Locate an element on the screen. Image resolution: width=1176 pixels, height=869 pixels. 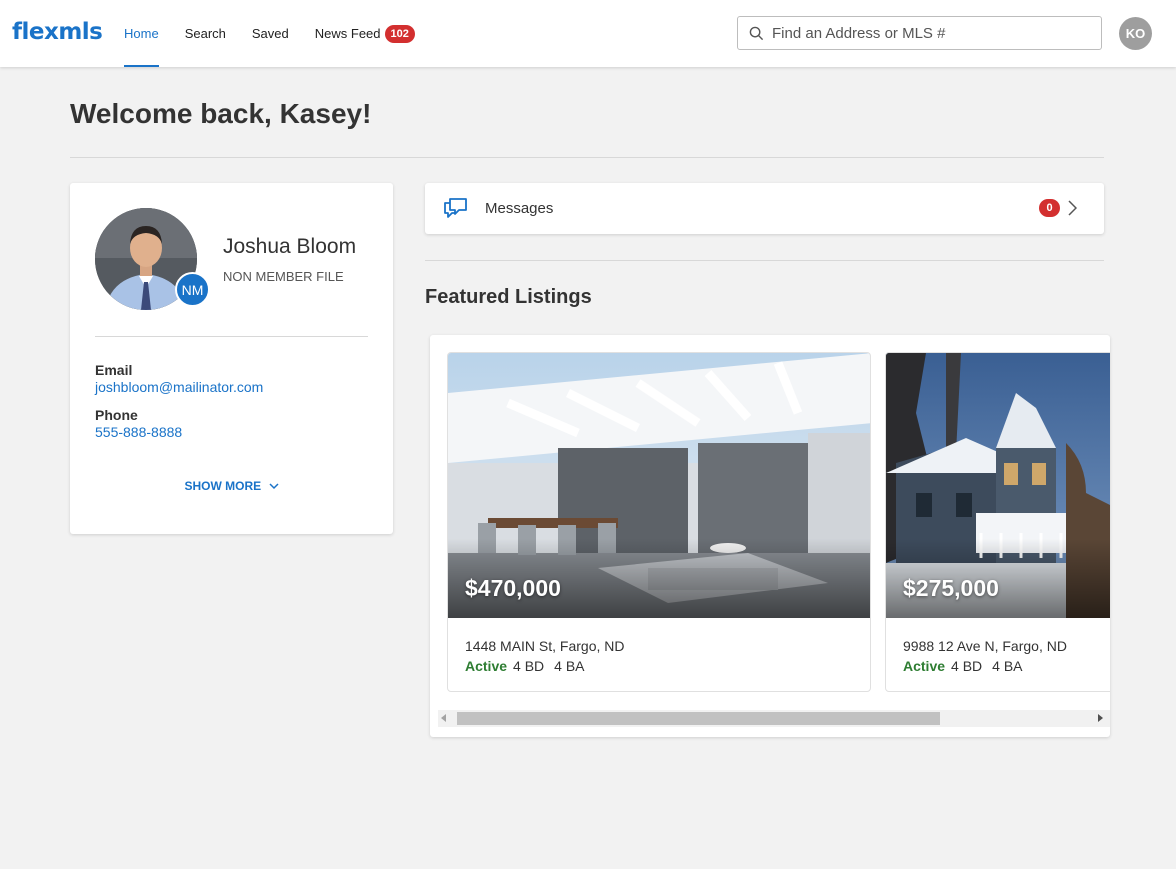
messages-row: Messages 0 is located at coordinates (764, 208).